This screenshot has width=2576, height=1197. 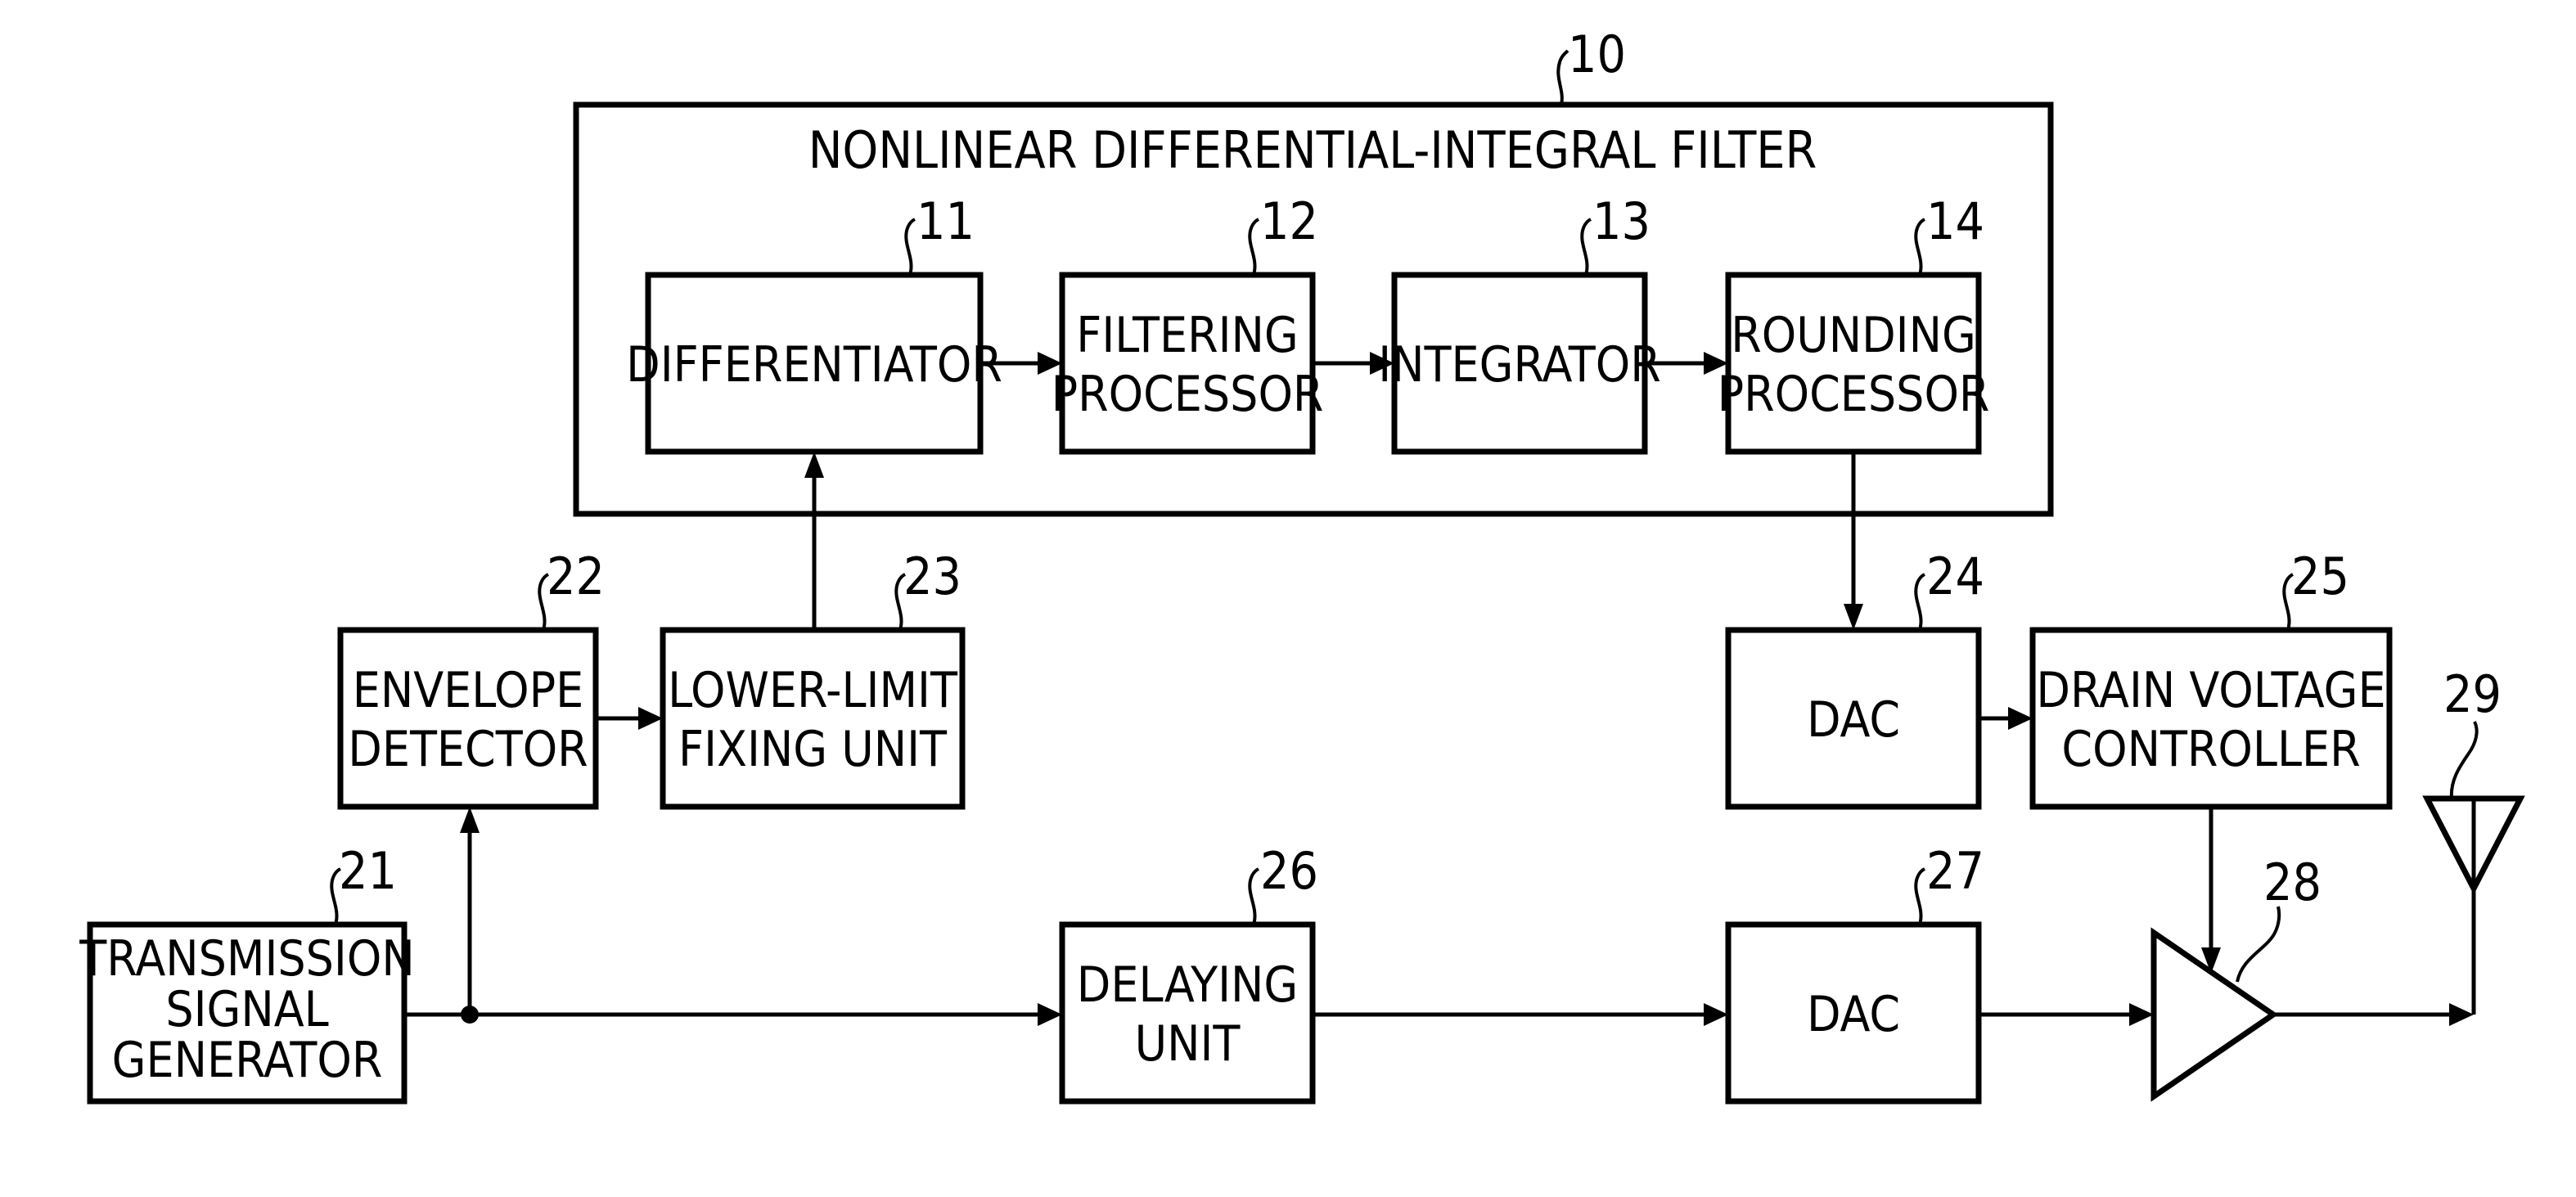 What do you see at coordinates (1854, 720) in the screenshot?
I see `dac-24-label: DAC` at bounding box center [1854, 720].